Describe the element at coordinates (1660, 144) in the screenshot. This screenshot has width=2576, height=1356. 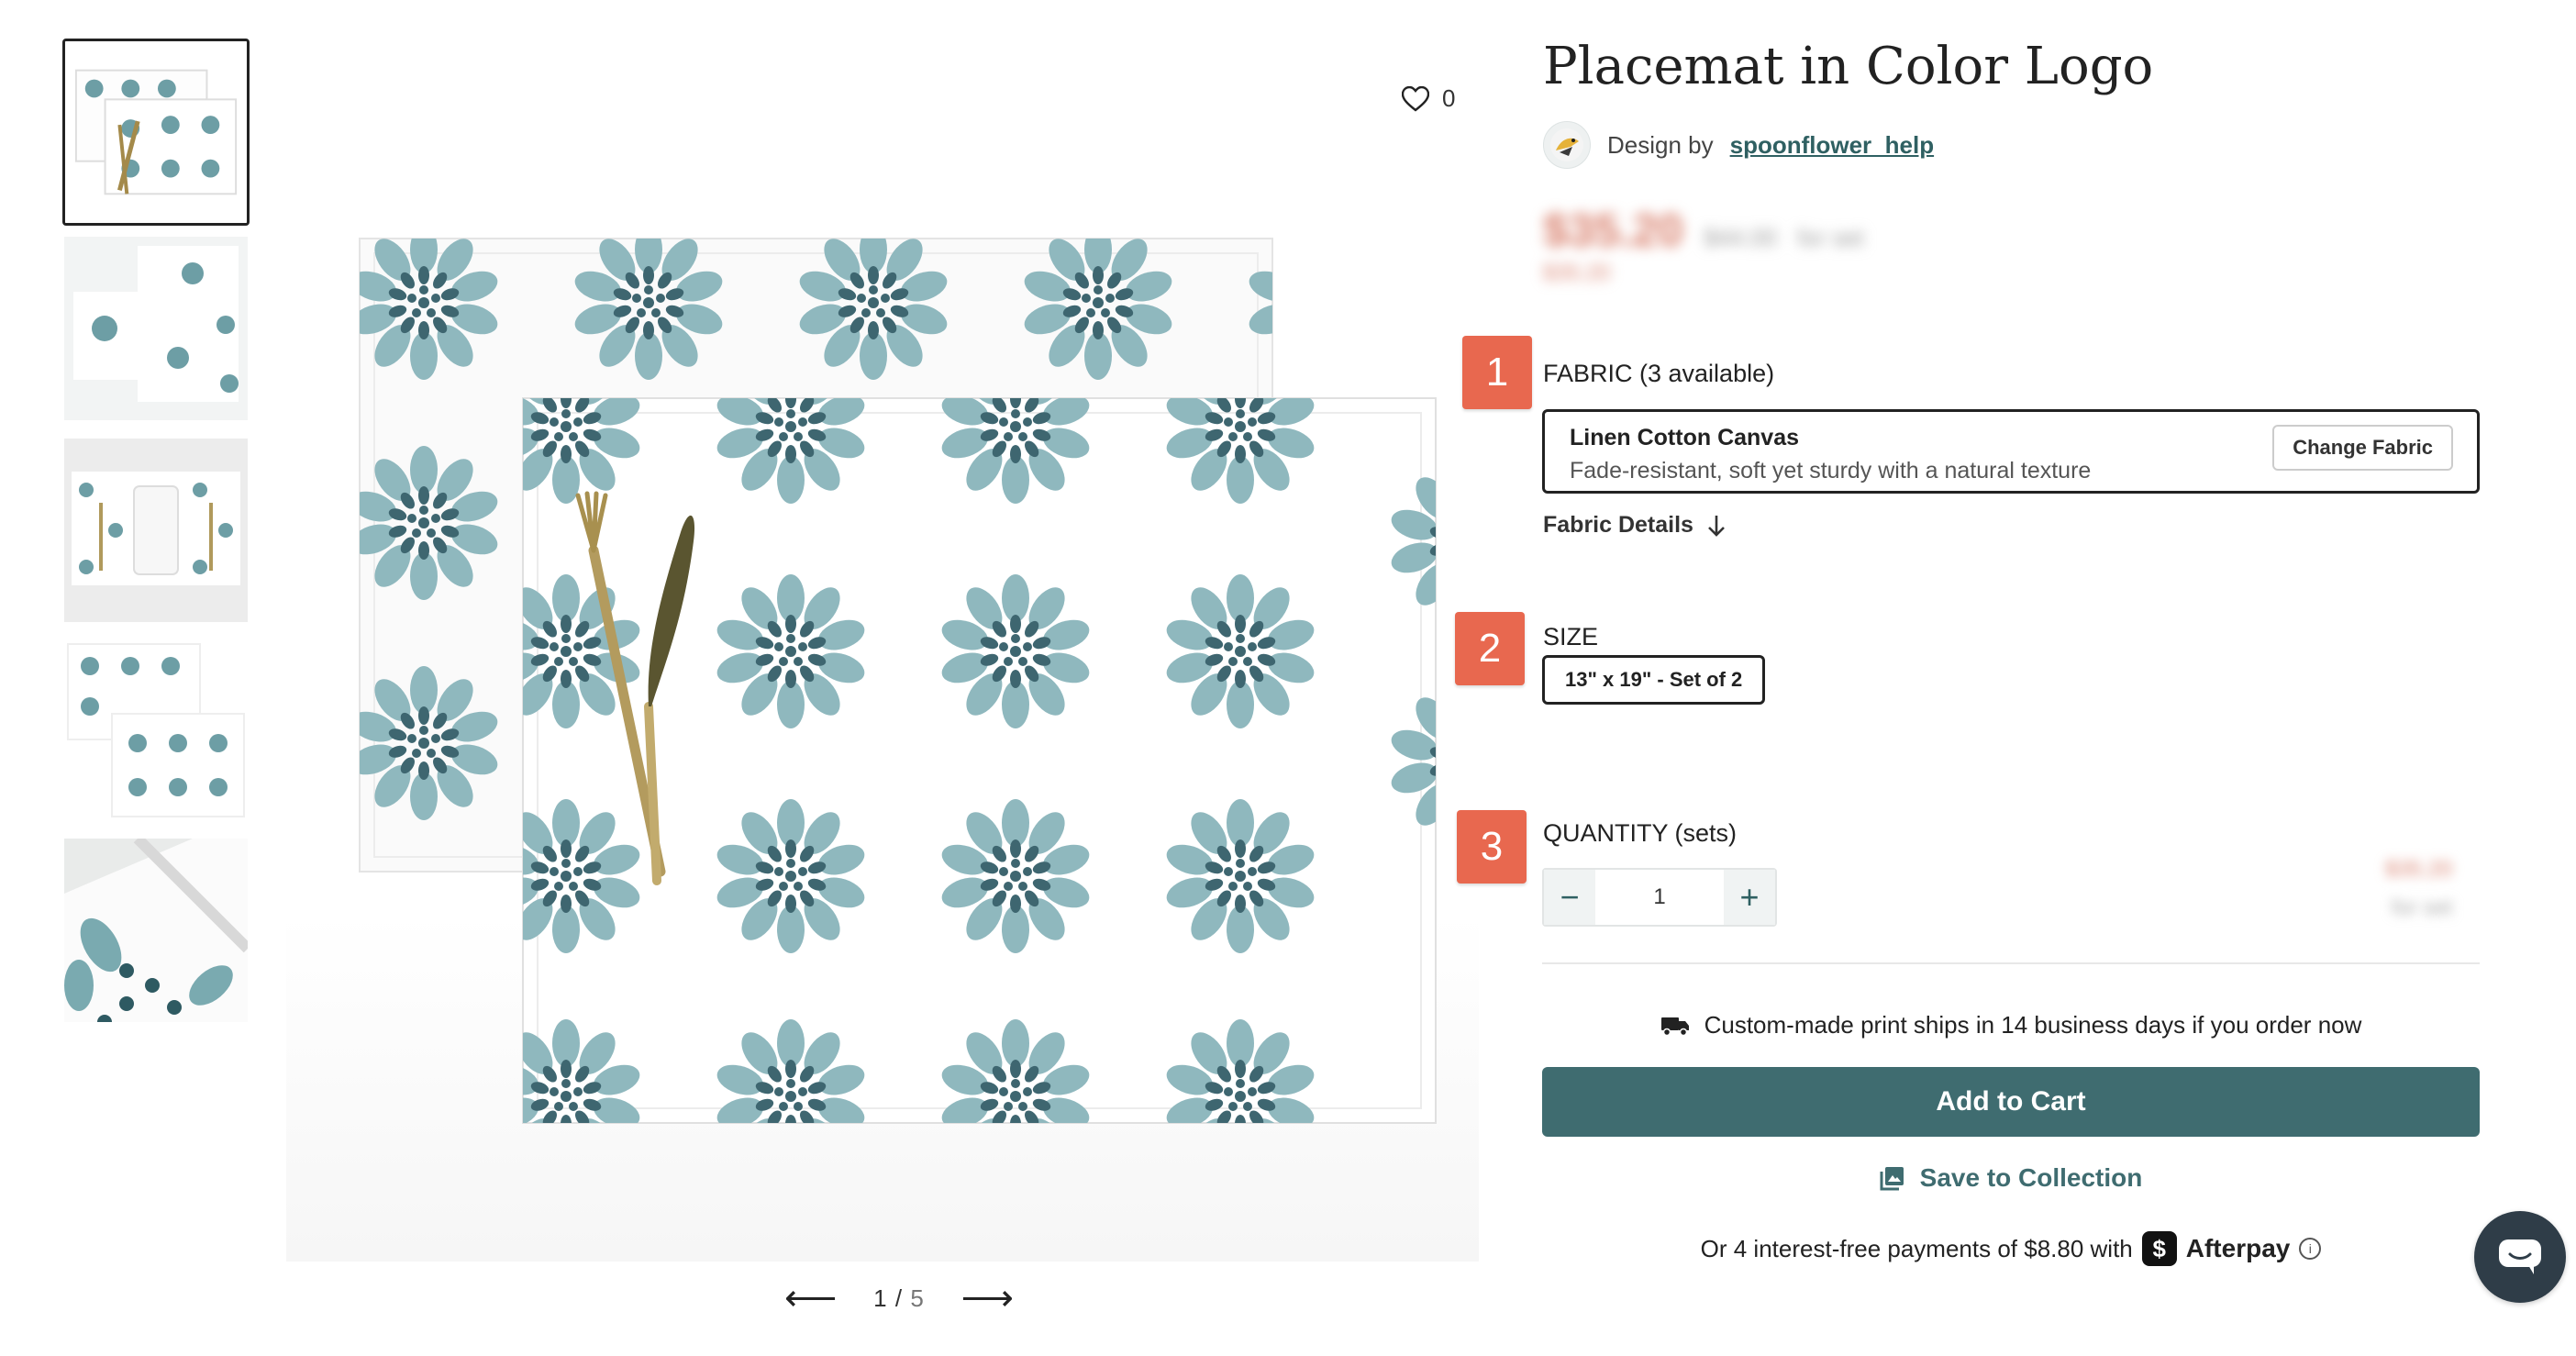
I see `design-by-label: Design by` at that location.